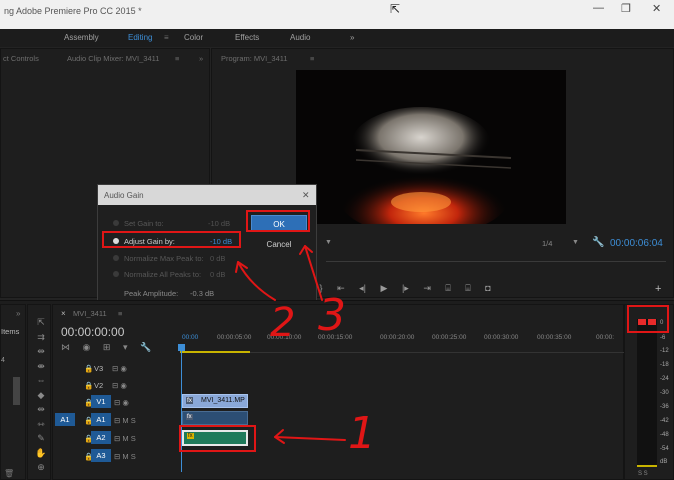 The image size is (674, 480). I want to click on peak-amplitude-value: -0.3 dB, so click(202, 293).